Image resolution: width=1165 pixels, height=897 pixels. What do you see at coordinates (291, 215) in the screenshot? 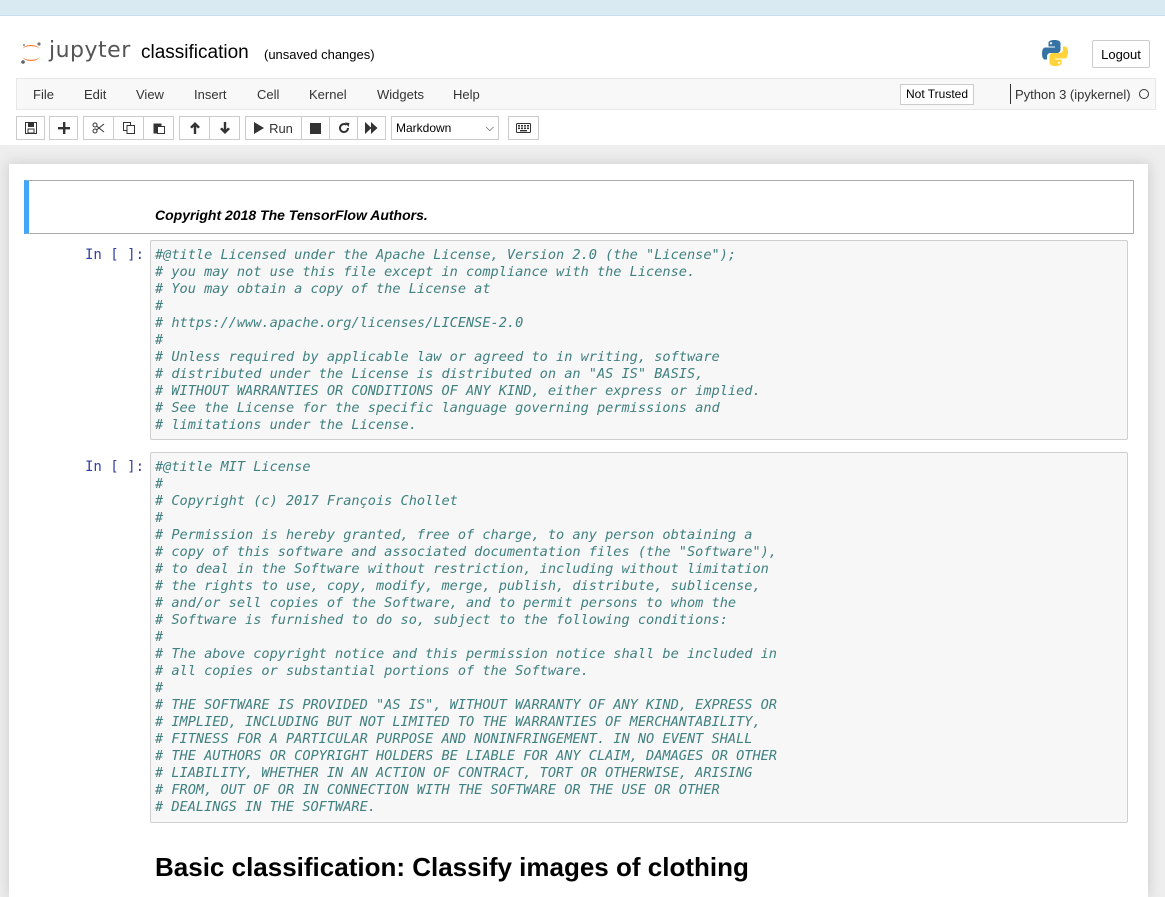
I see `copyright-text: Copyright 2018 The TensorFlow Authors.` at bounding box center [291, 215].